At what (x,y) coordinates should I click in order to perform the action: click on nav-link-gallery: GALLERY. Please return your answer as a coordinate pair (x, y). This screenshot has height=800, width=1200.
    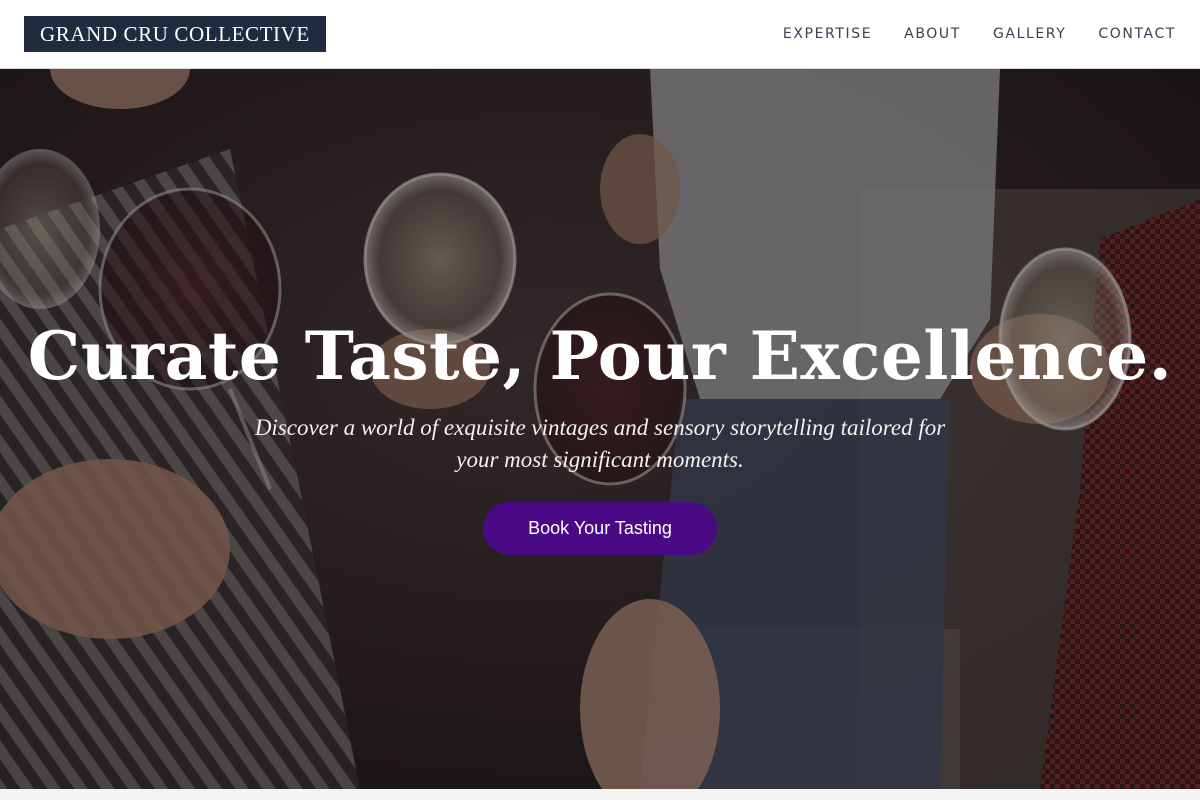
    Looking at the image, I should click on (1029, 34).